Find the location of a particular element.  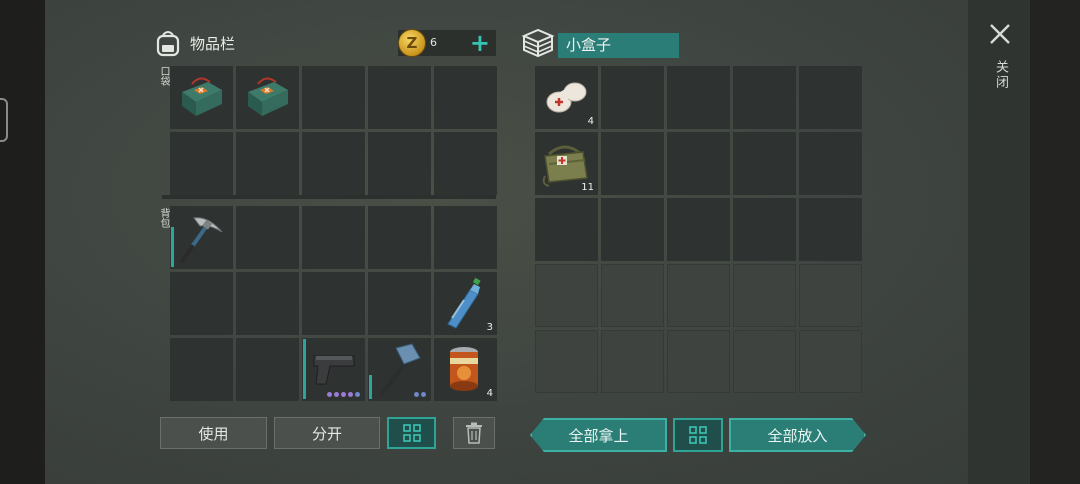

delete-button is located at coordinates (474, 433).